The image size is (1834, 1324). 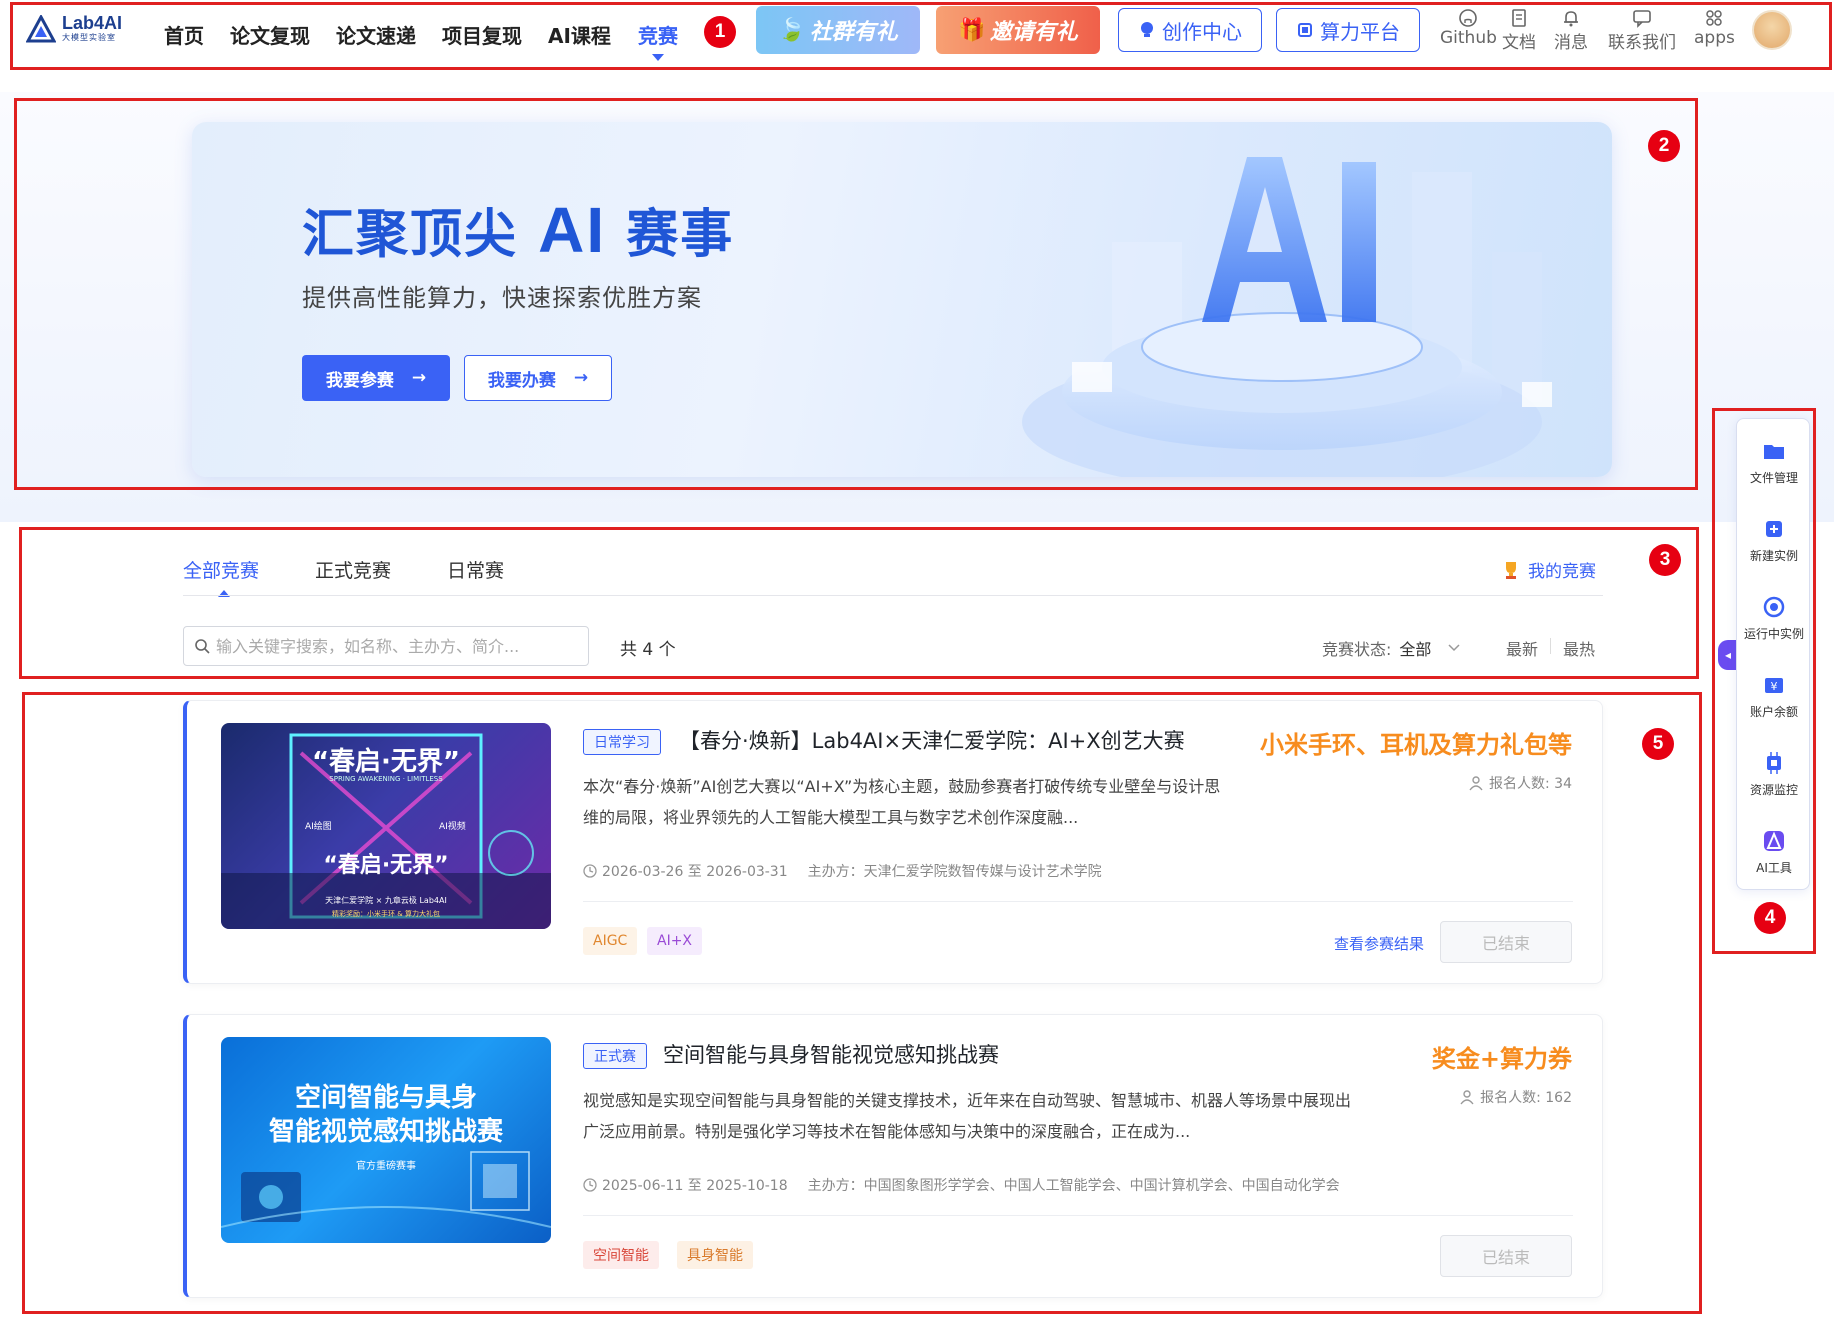 What do you see at coordinates (376, 378) in the screenshot?
I see `join-competition-button: 我要参赛 →` at bounding box center [376, 378].